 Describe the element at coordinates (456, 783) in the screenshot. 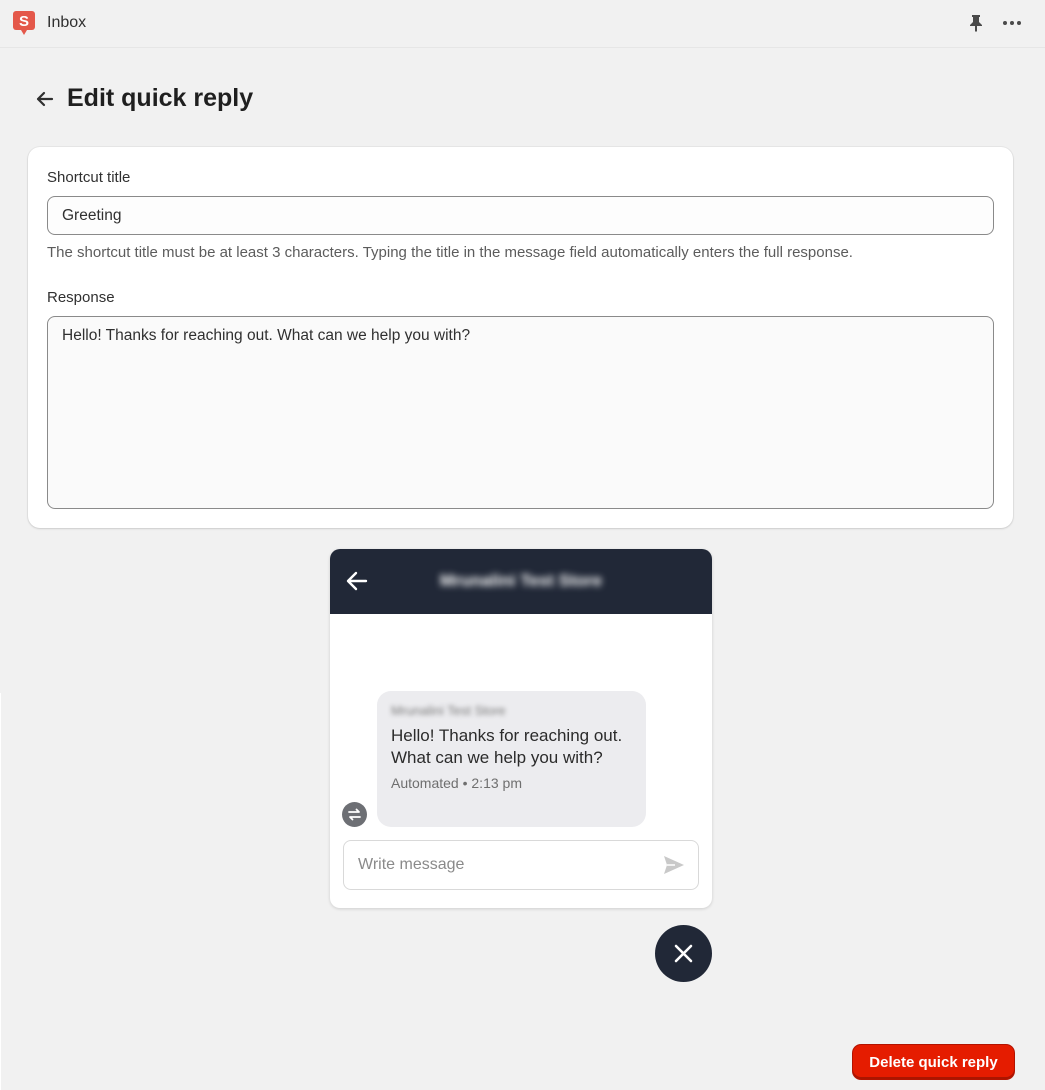

I see `message-meta: Automated • 2:13 pm` at that location.